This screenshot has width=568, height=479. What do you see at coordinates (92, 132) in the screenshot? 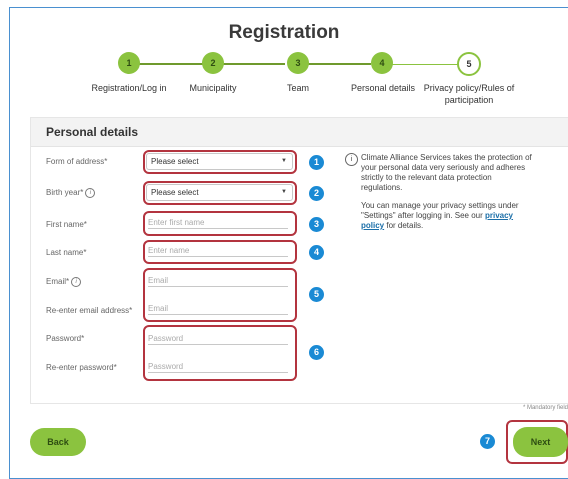
I see `section-title: Personal details` at bounding box center [92, 132].